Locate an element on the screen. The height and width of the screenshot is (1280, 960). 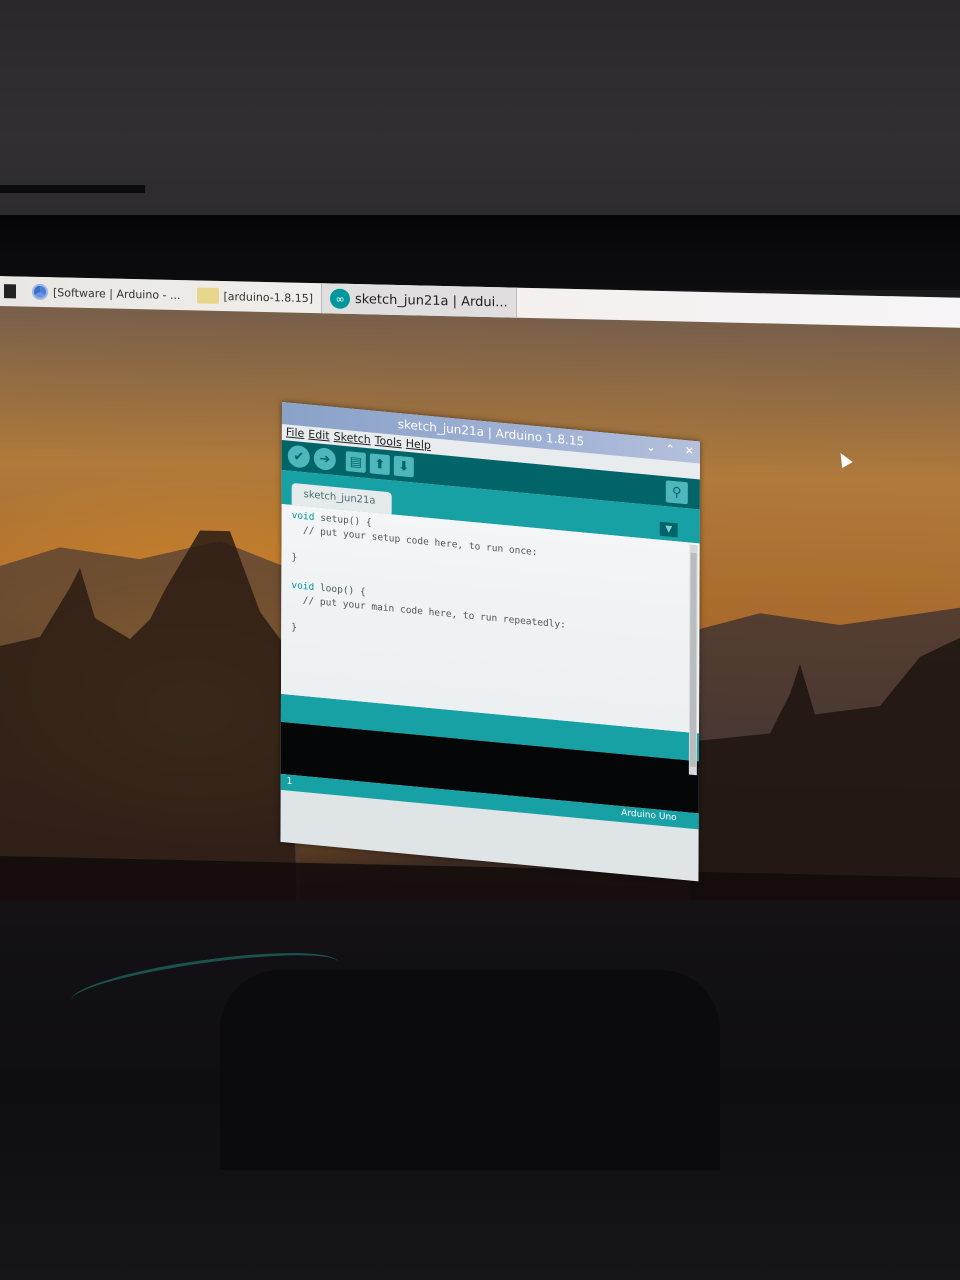
task-file-manager: [arduino-1.8.15] is located at coordinates (255, 296).